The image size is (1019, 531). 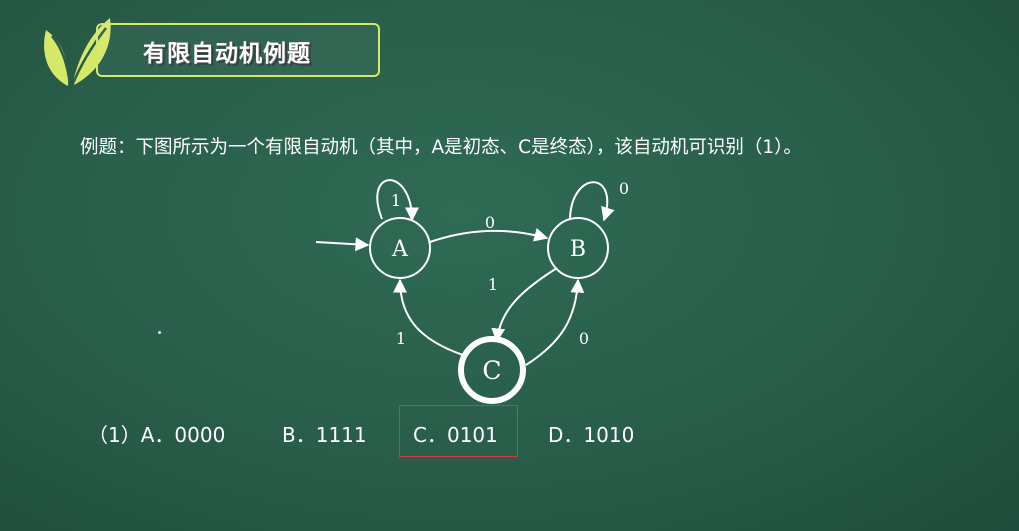 I want to click on edge-label-c-to-b: 0, so click(x=584, y=338).